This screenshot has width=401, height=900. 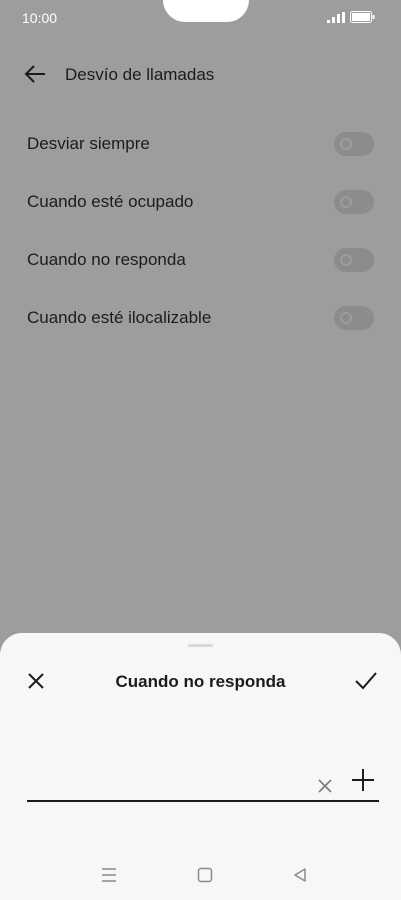 I want to click on input-underline, so click(x=203, y=801).